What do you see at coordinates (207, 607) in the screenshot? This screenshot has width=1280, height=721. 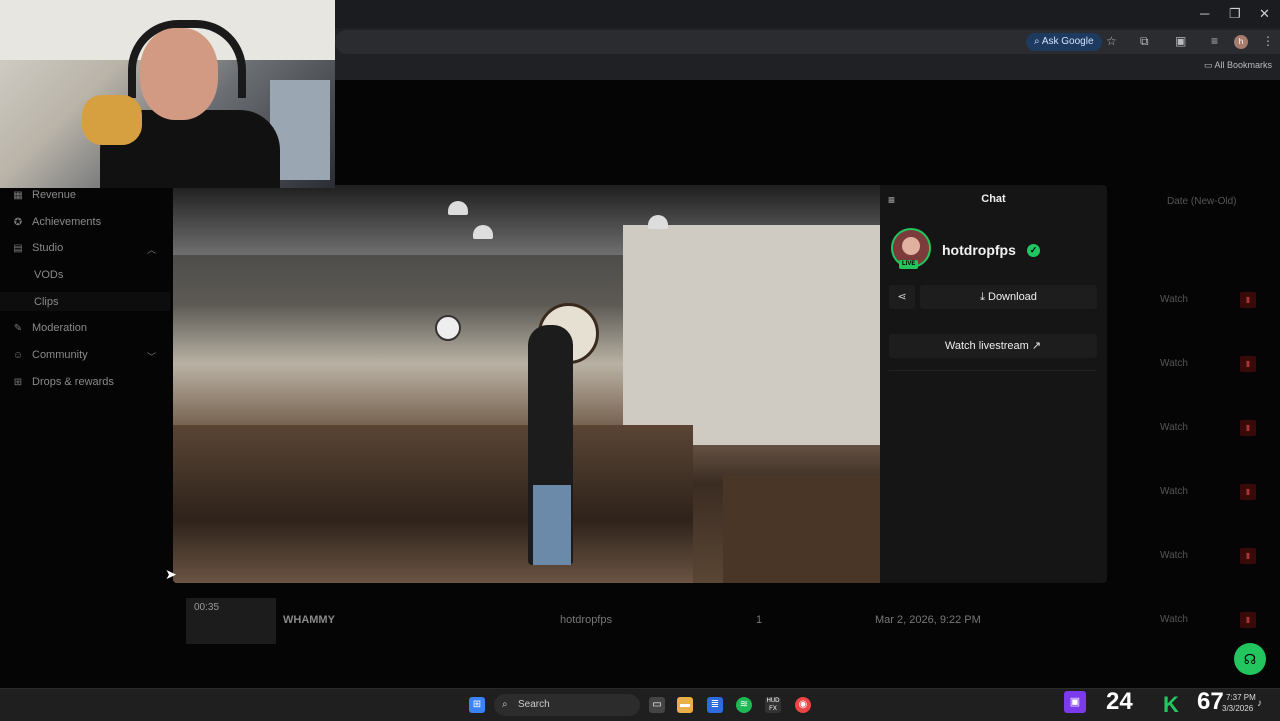 I see `clip-duration: 00:35` at bounding box center [207, 607].